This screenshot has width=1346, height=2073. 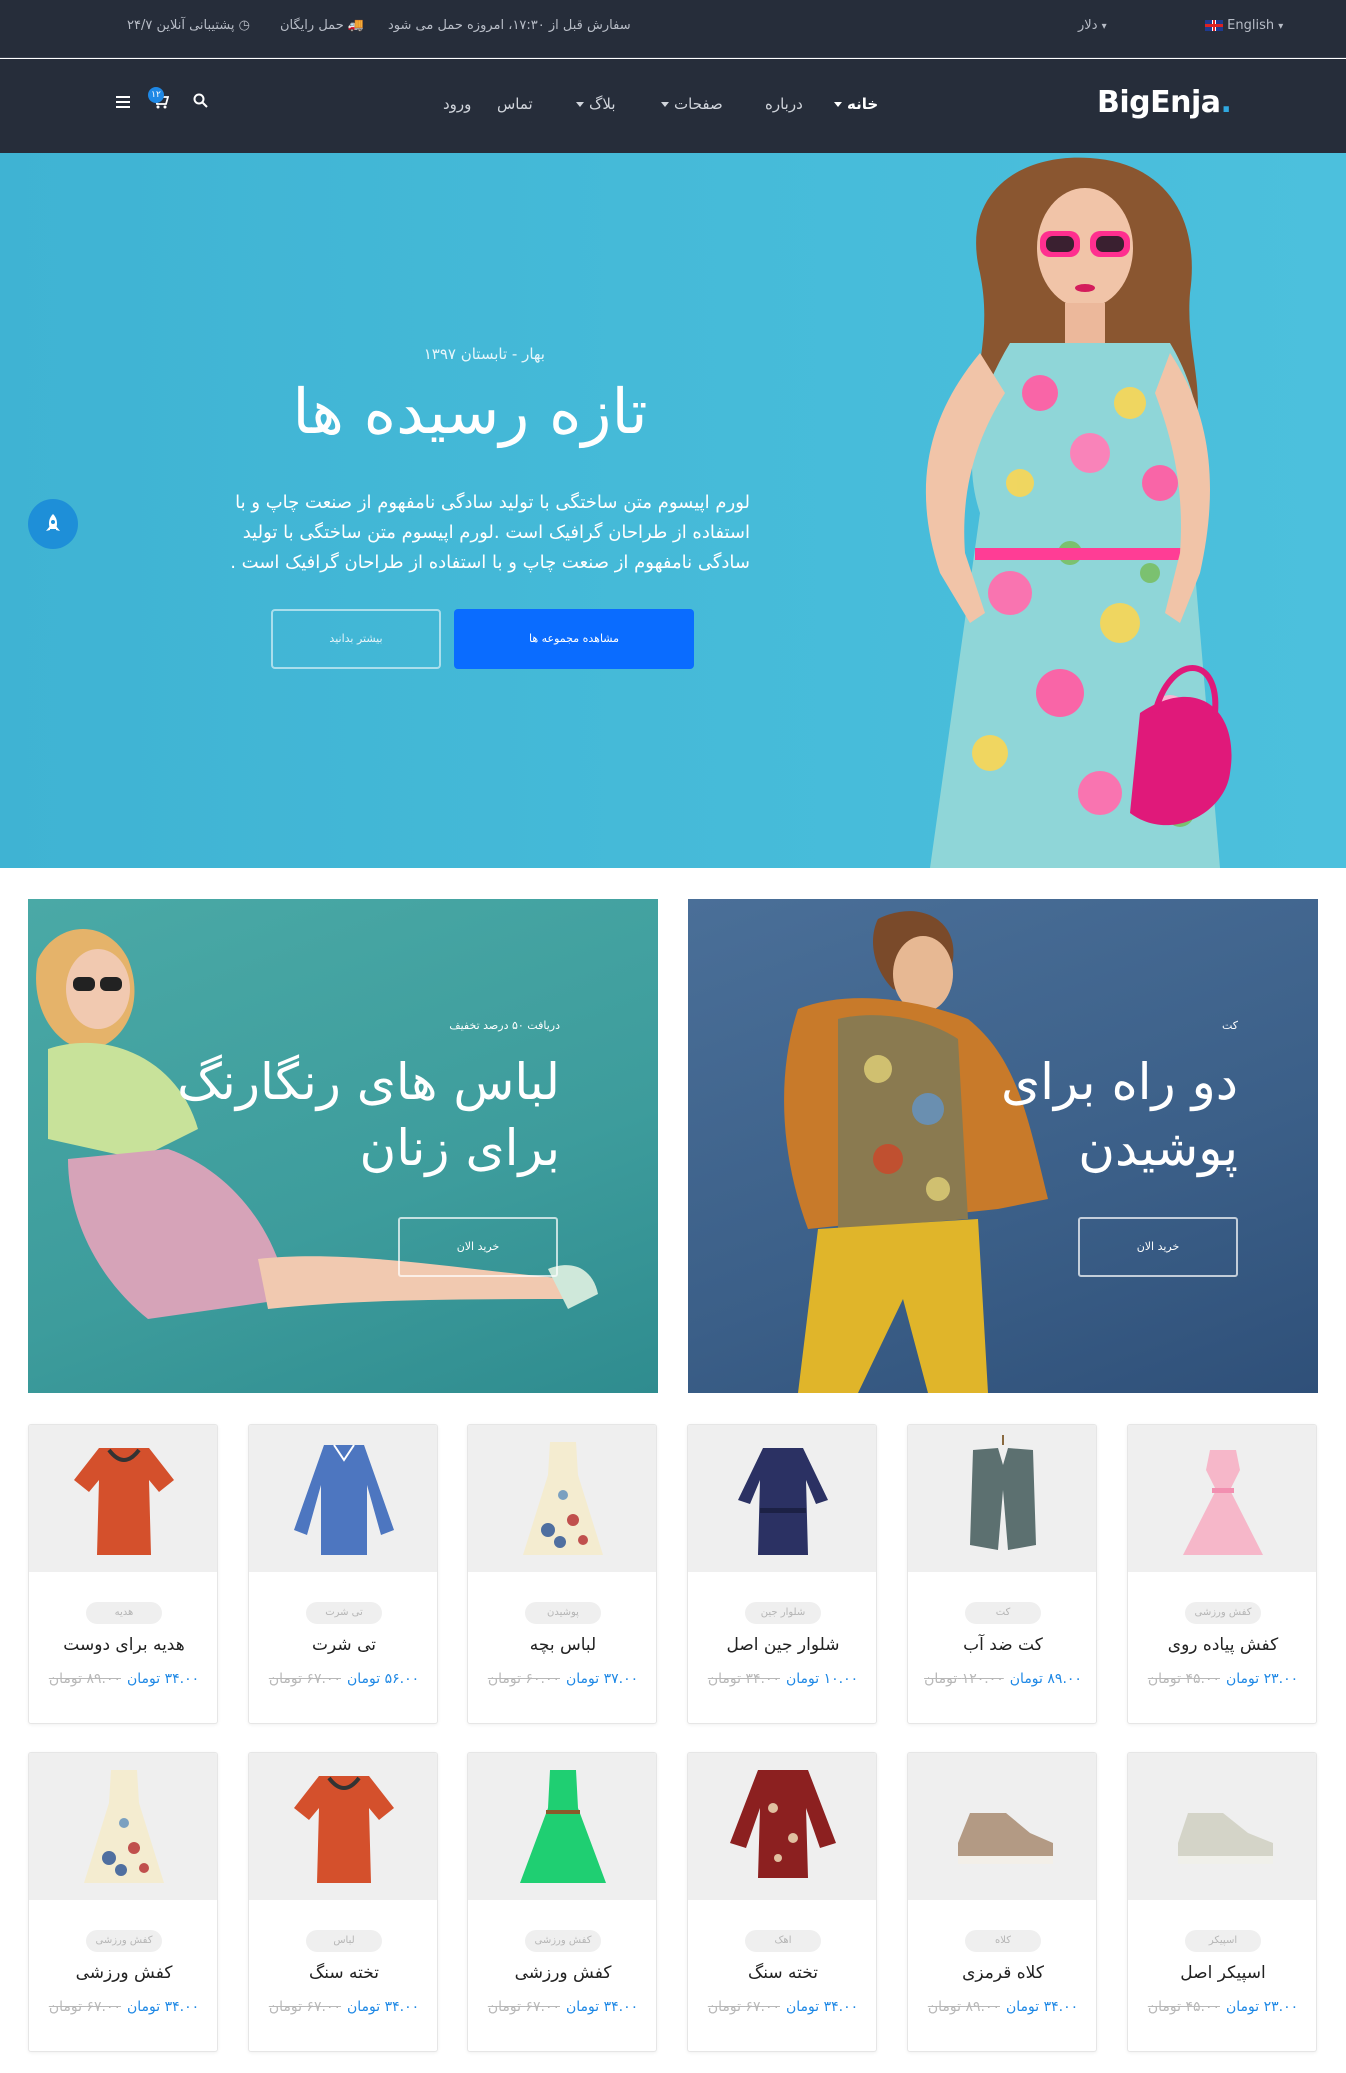 I want to click on product-category-badge: لباس, so click(x=344, y=1941).